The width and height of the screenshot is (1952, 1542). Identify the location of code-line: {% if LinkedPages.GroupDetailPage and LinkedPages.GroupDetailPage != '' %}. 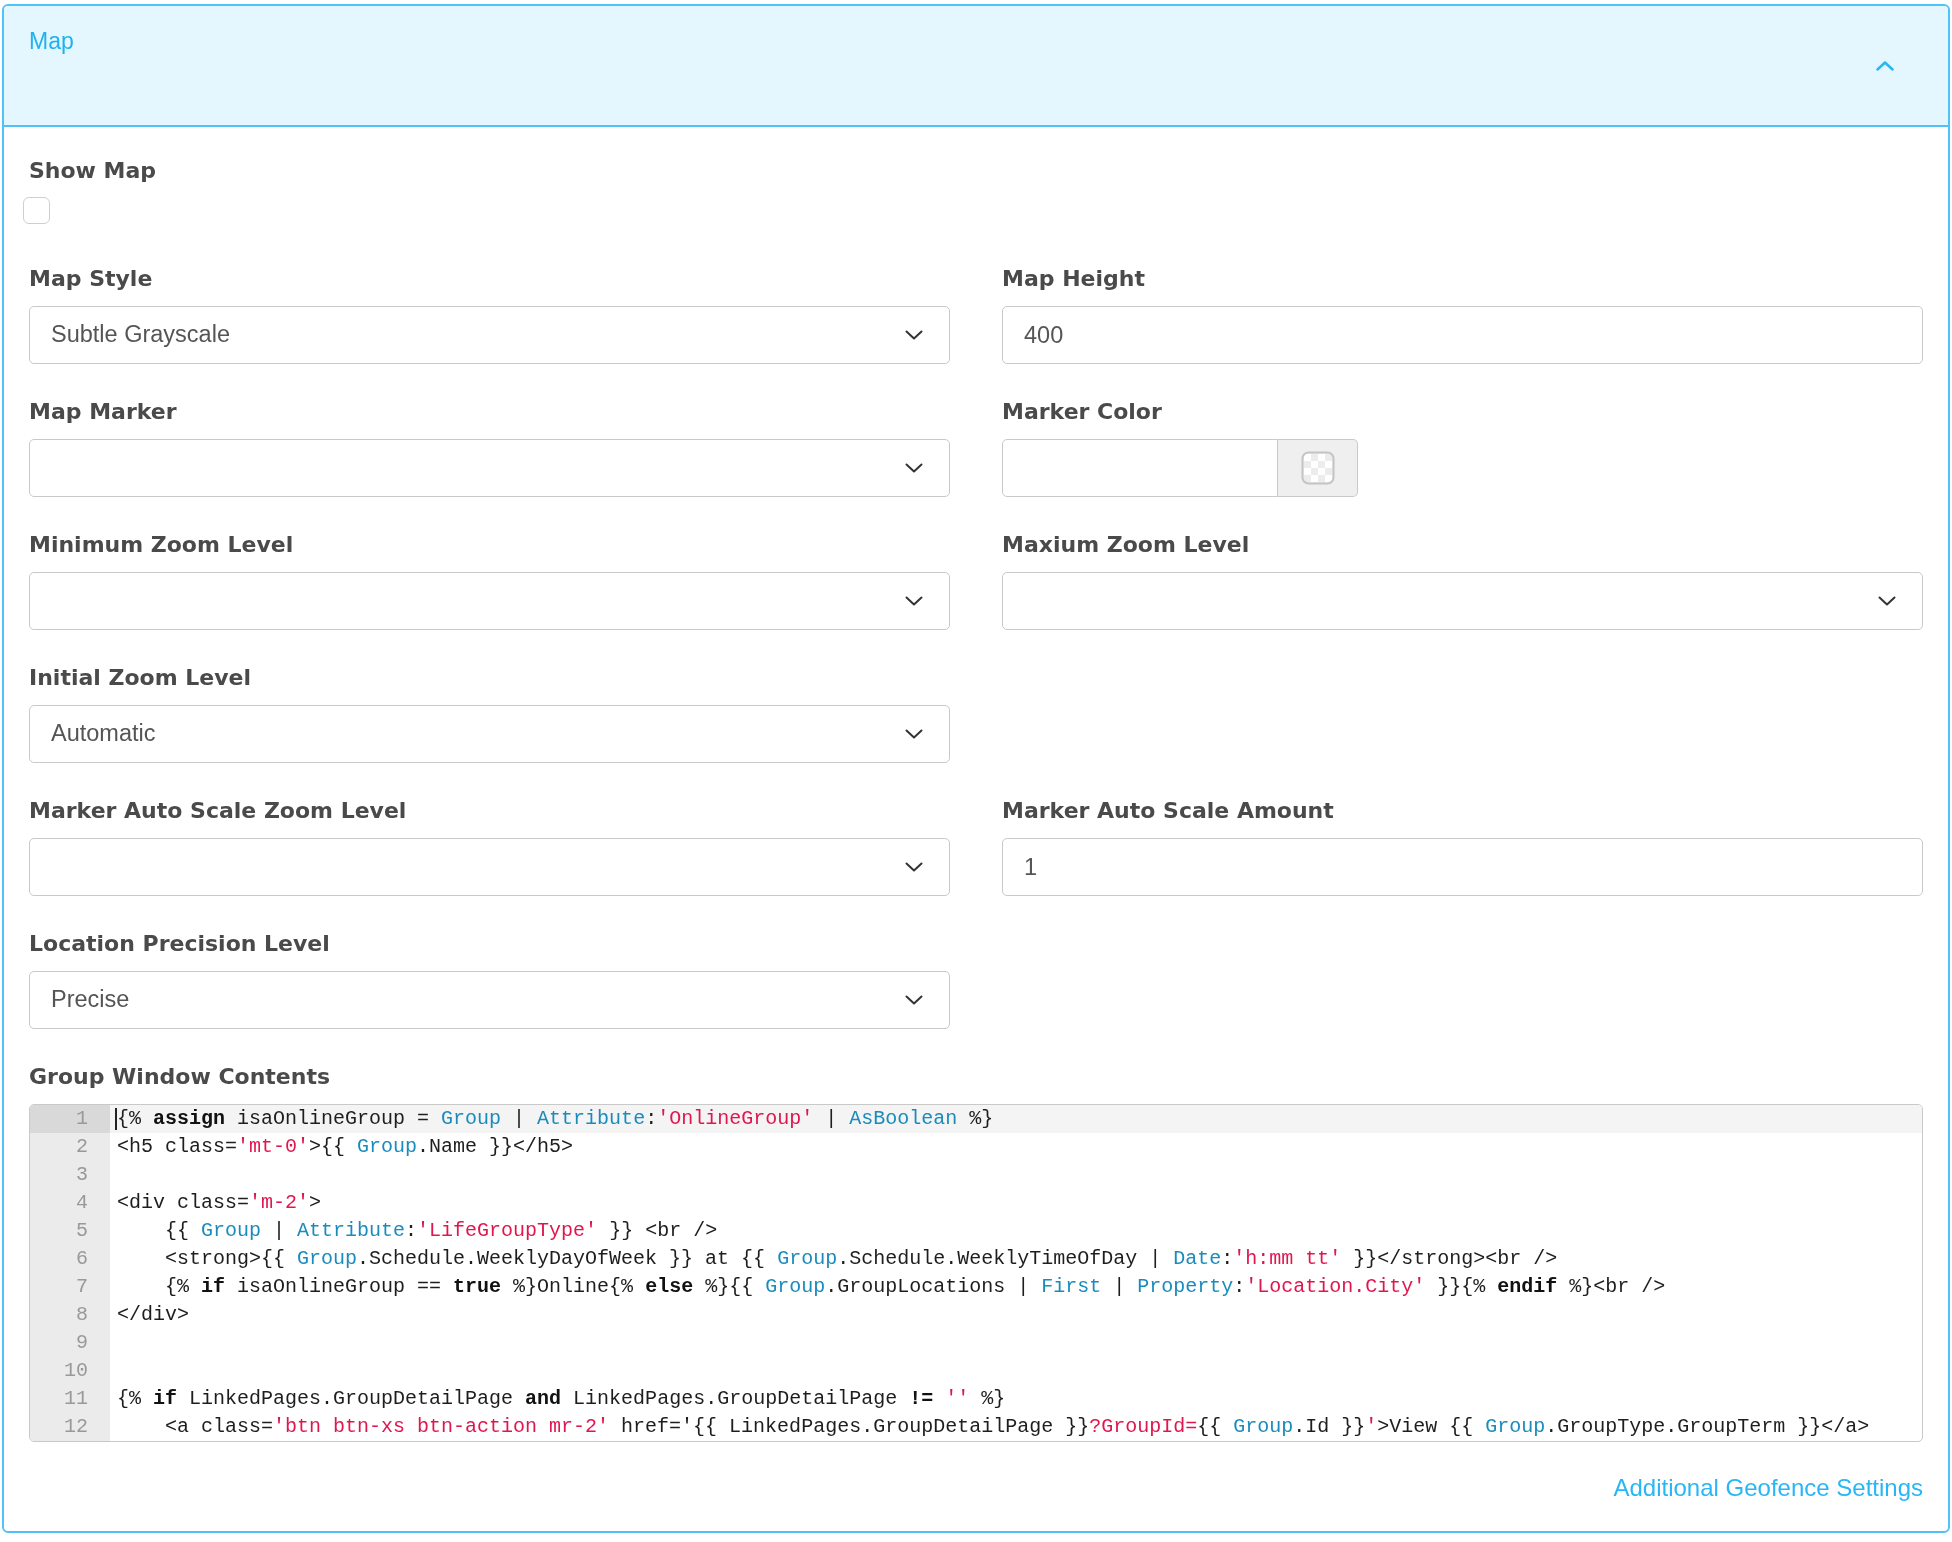
(561, 1399).